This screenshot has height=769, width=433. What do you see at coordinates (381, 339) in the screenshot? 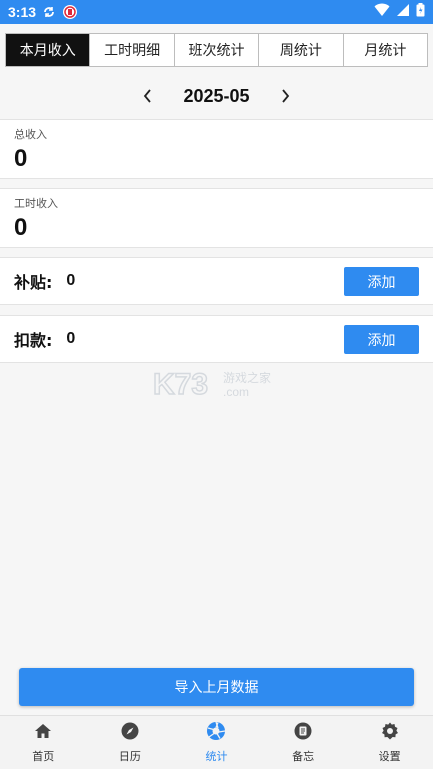
I see `add-deduction-button: 添加` at bounding box center [381, 339].